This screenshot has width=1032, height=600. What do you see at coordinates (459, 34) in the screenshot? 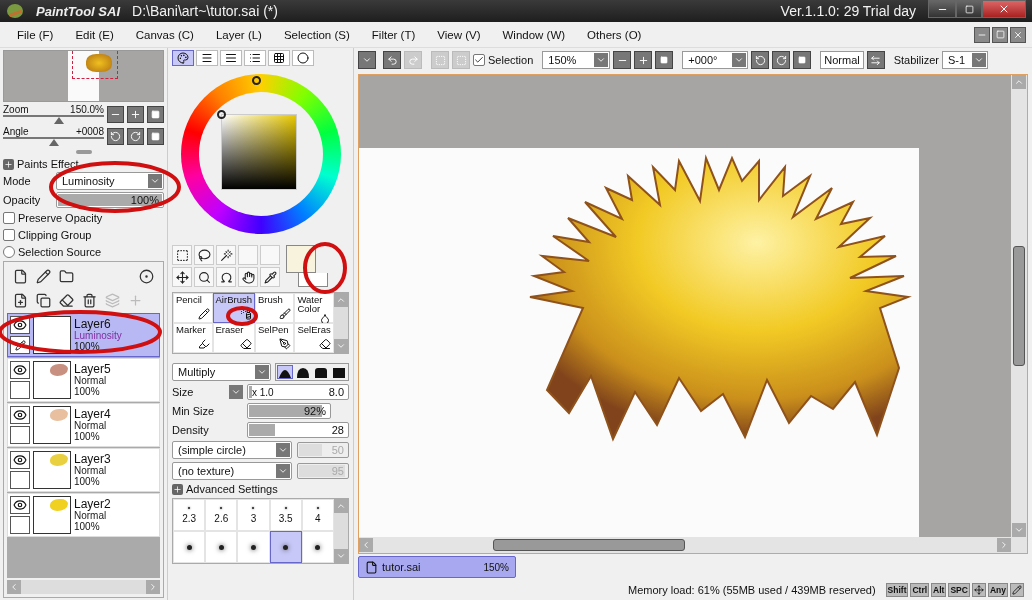
I see `menu-item: View (V)` at bounding box center [459, 34].